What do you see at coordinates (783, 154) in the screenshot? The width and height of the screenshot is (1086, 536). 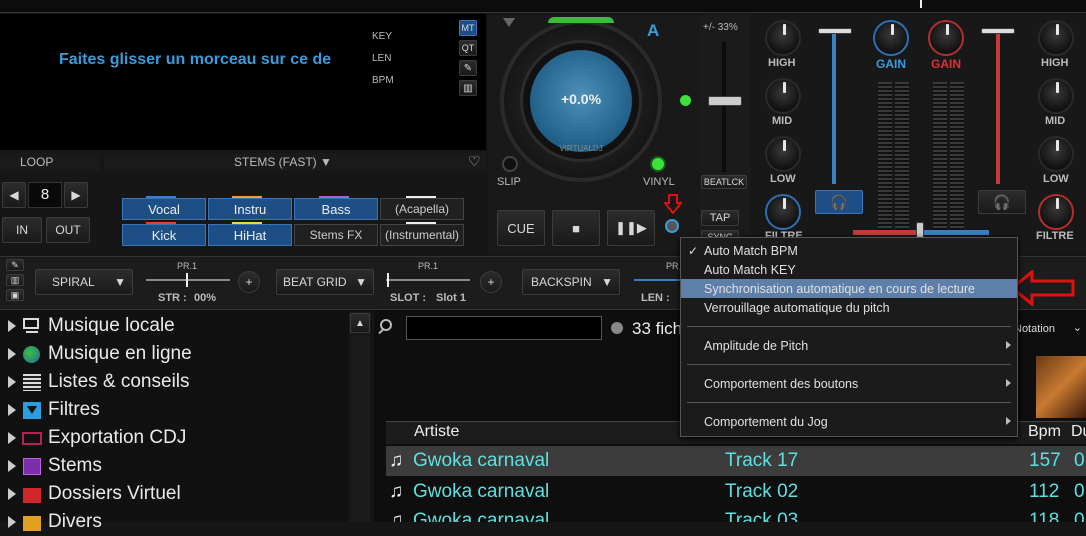 I see `low-knob-left` at bounding box center [783, 154].